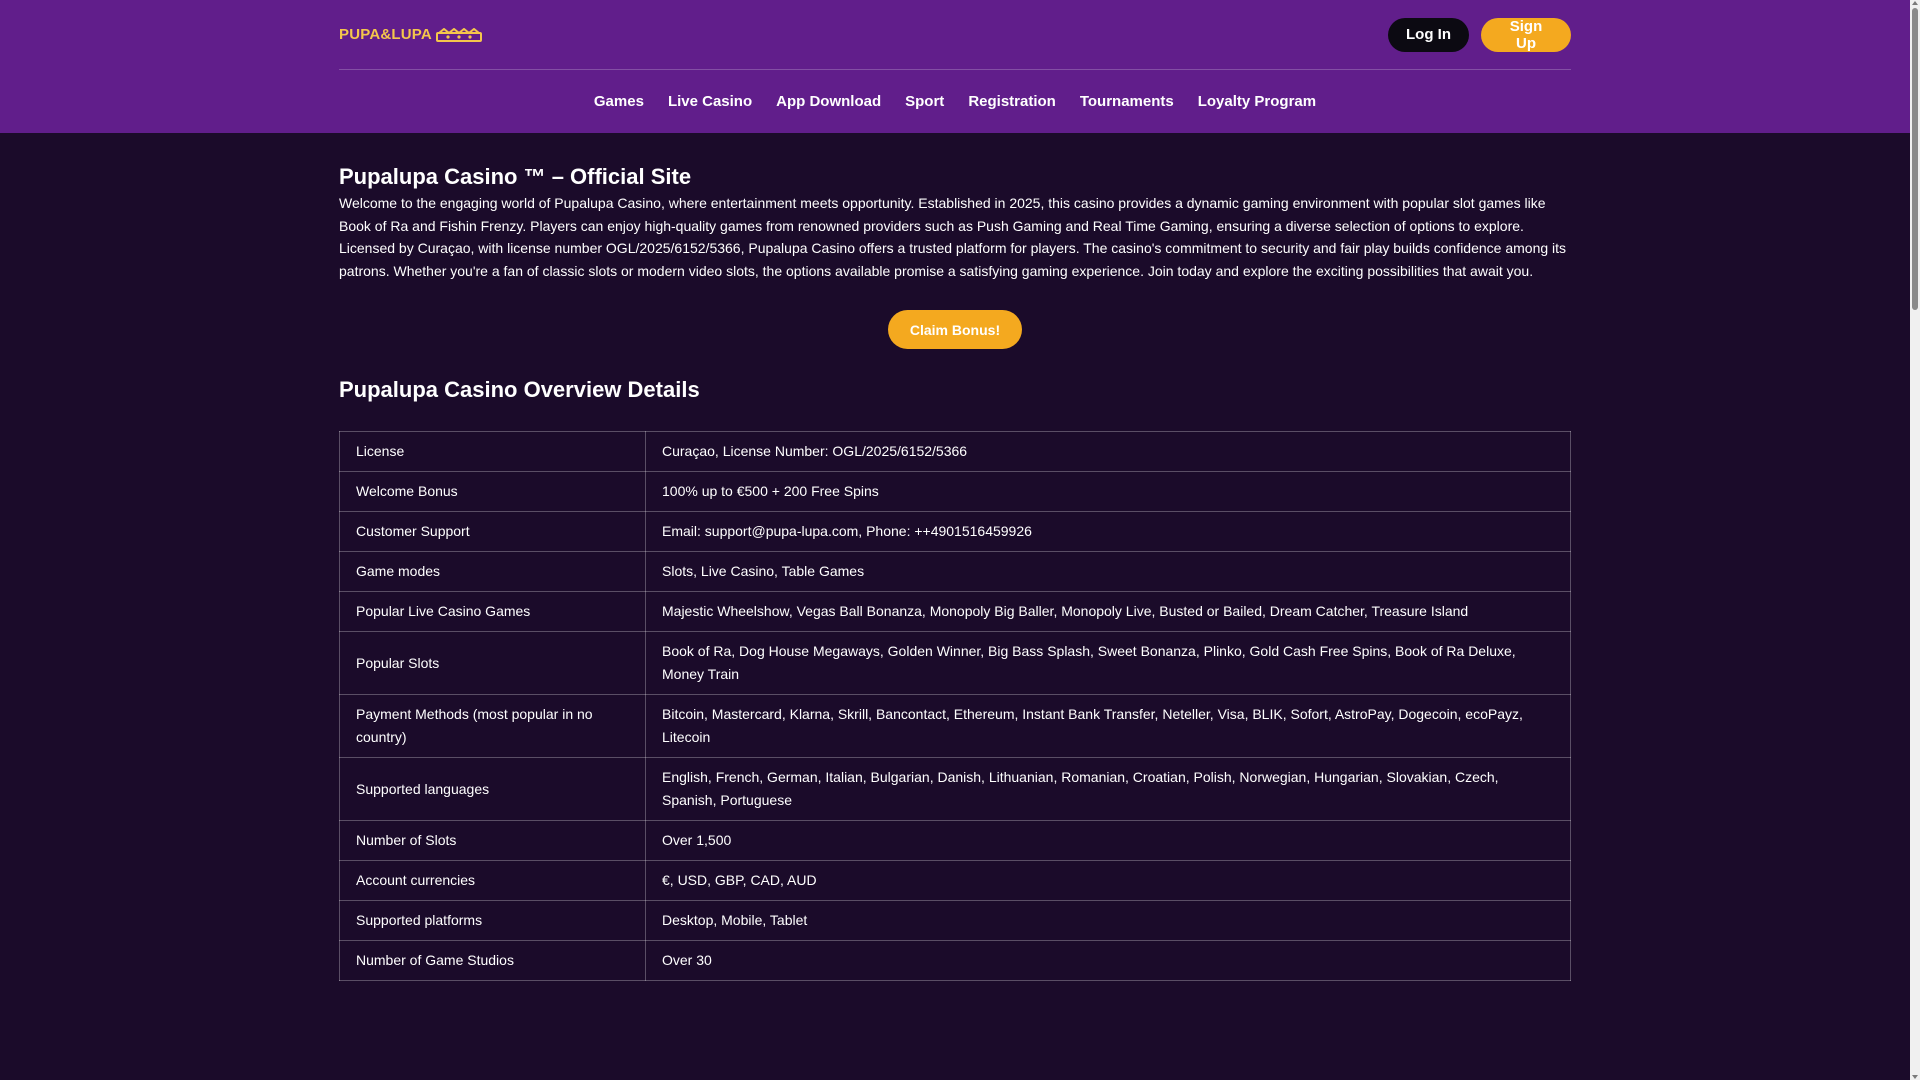 This screenshot has width=1920, height=1080. Describe the element at coordinates (519, 389) in the screenshot. I see `overview-title: Pupalupa Casino Overview Details` at that location.